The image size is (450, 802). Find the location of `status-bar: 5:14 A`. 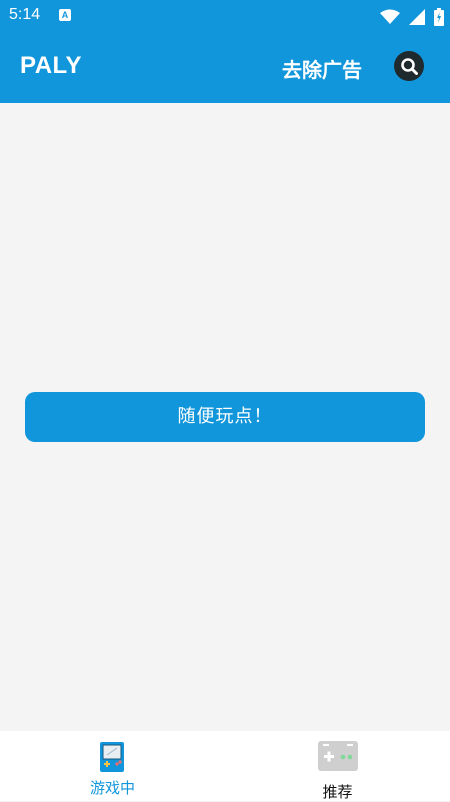

status-bar: 5:14 A is located at coordinates (225, 16).